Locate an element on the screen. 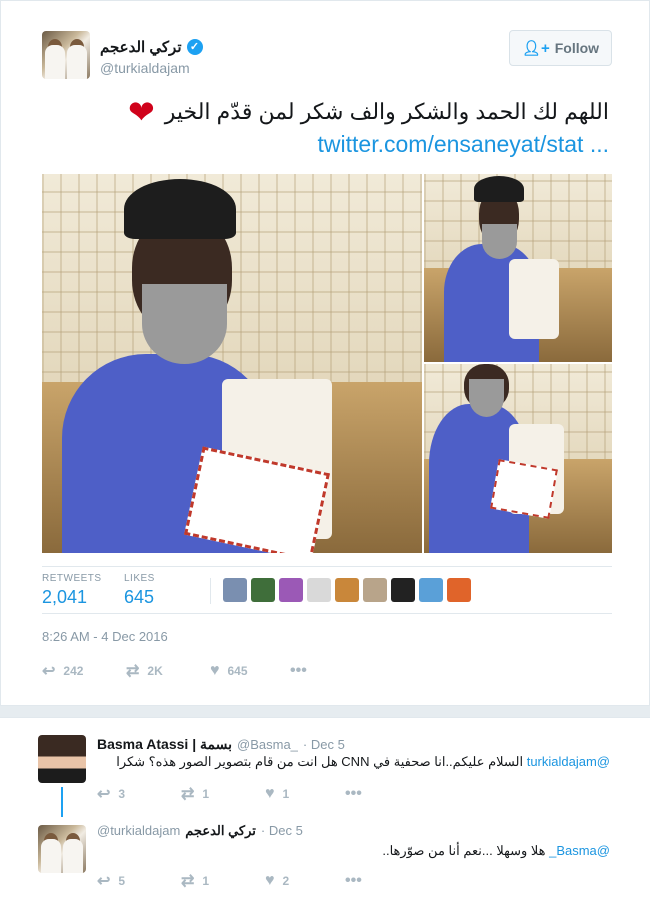 The height and width of the screenshot is (904, 650). more-action: ••• is located at coordinates (298, 671).